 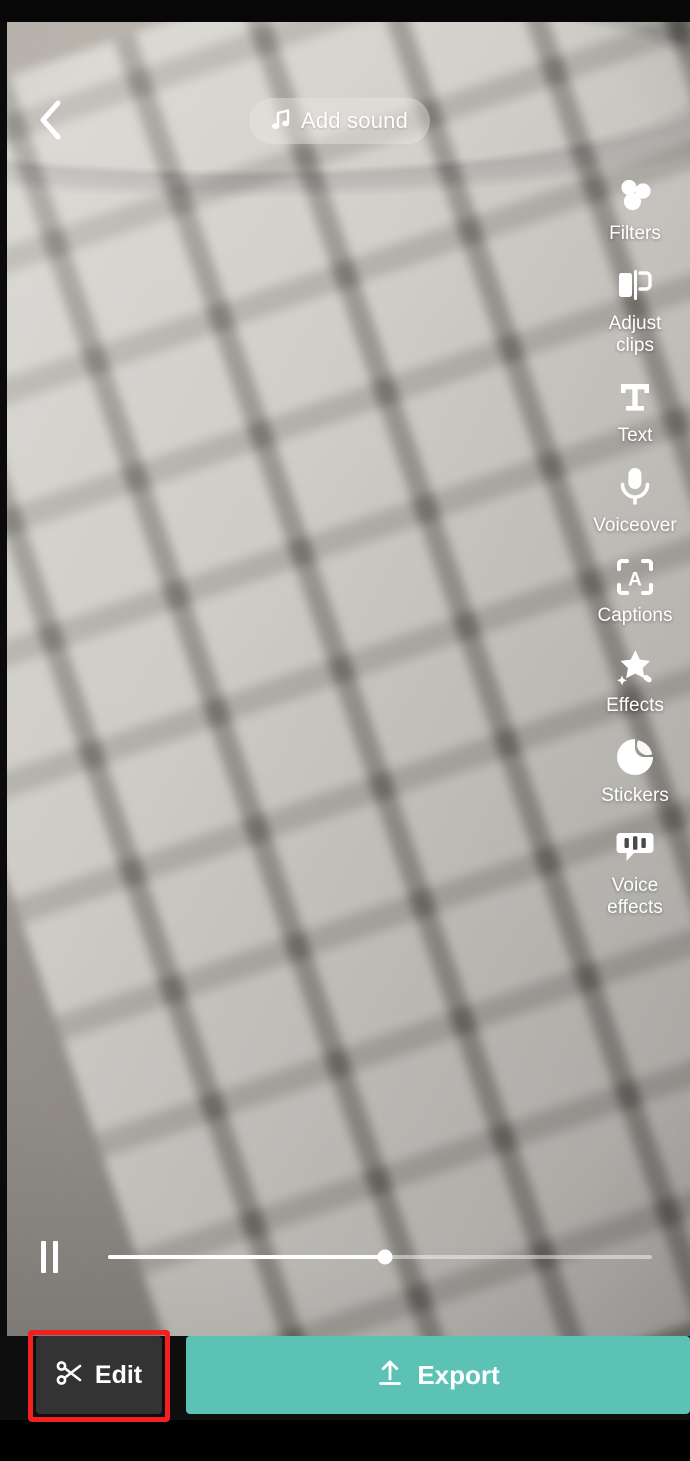 I want to click on progress-thumb, so click(x=385, y=1257).